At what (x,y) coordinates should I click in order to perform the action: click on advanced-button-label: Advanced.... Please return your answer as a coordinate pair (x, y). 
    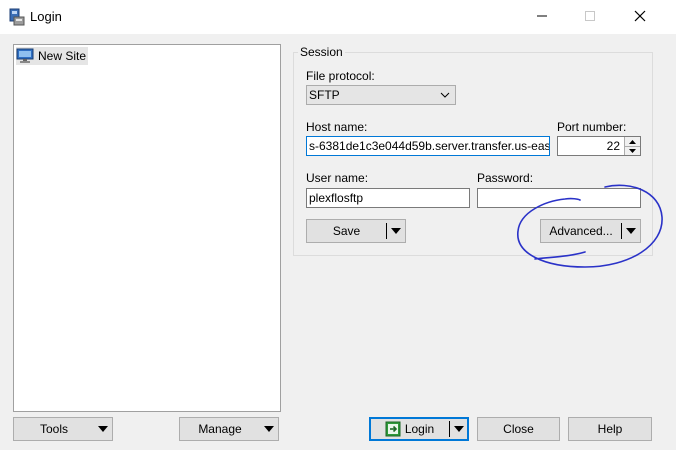
    Looking at the image, I should click on (581, 231).